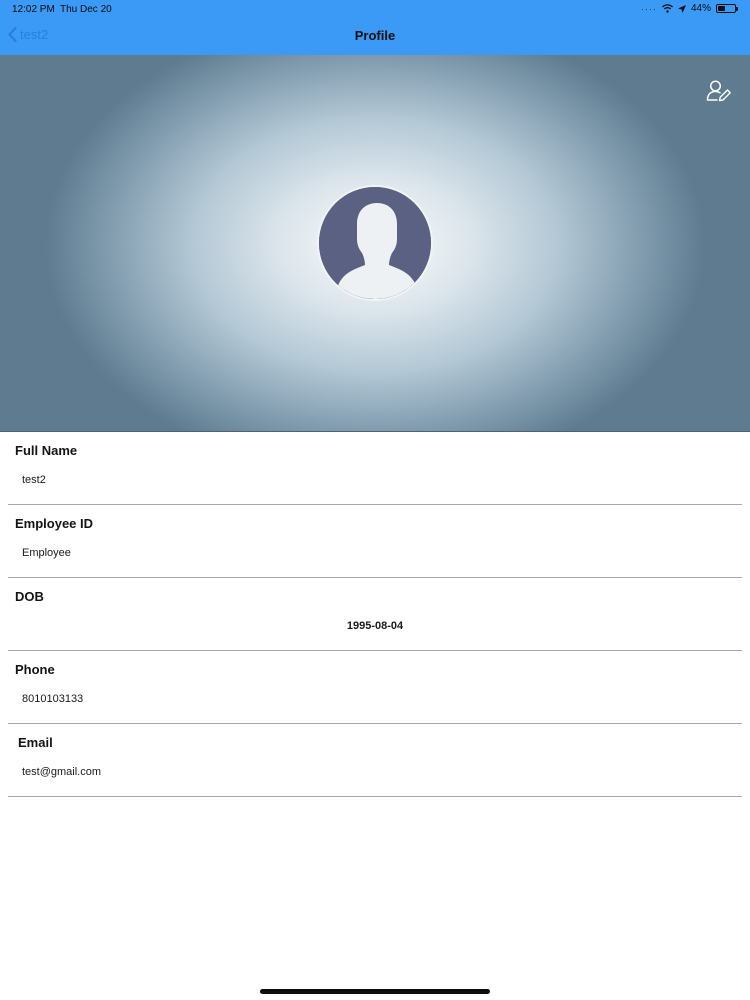 Image resolution: width=750 pixels, height=1000 pixels. Describe the element at coordinates (61, 772) in the screenshot. I see `email-input: test@gmail.com` at that location.